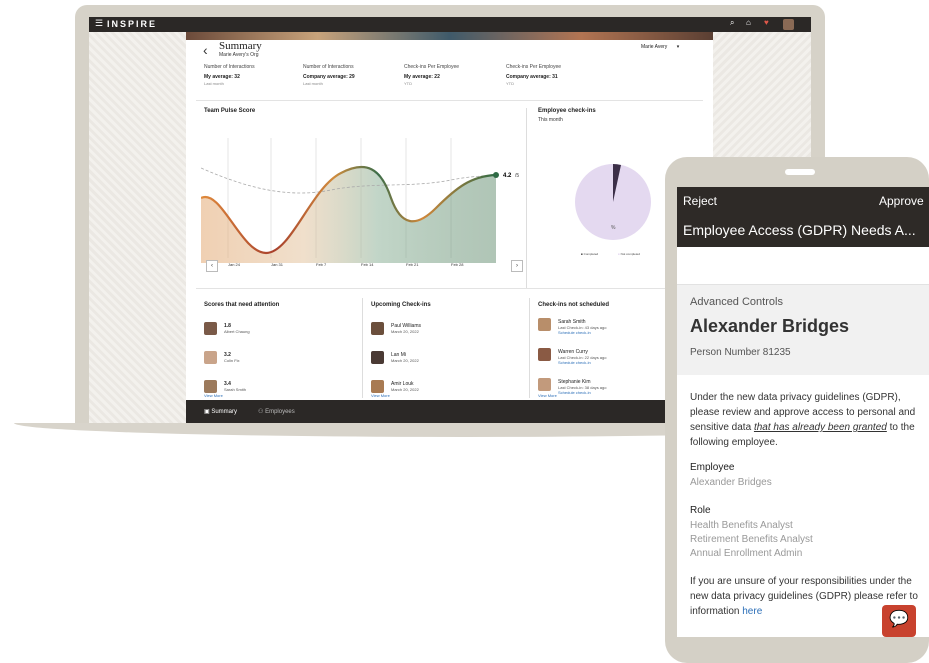 The width and height of the screenshot is (929, 663). What do you see at coordinates (99, 23) in the screenshot?
I see `hamburger-menu-icon: ☰` at bounding box center [99, 23].